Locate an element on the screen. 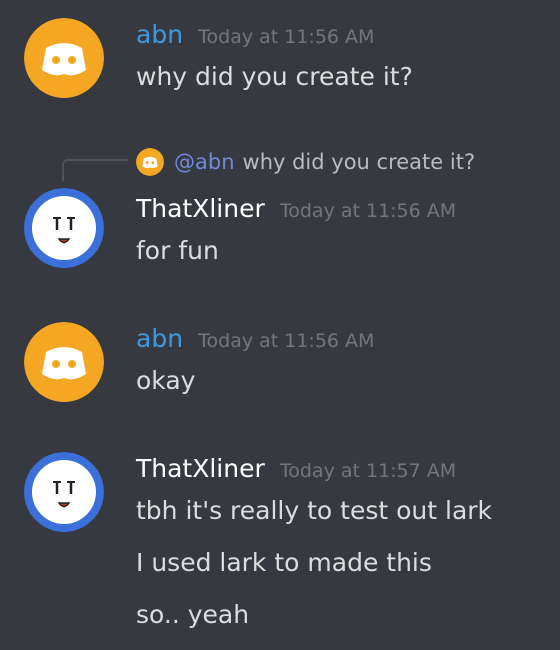 Image resolution: width=560 pixels, height=650 pixels. reply-connector is located at coordinates (95, 170).